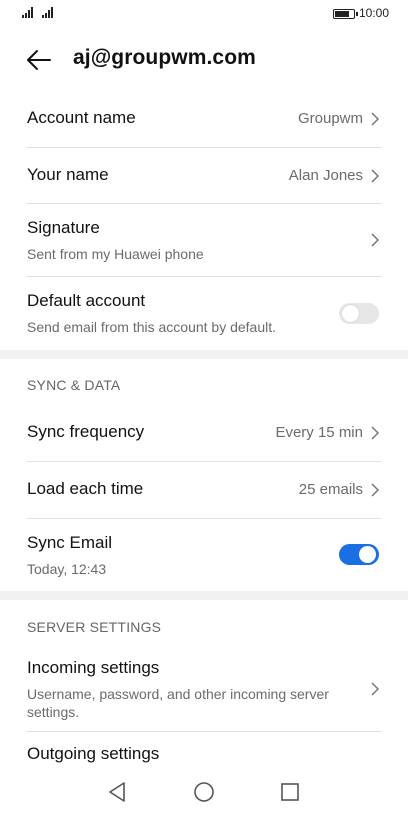 The height and width of the screenshot is (816, 408). I want to click on battery-level, so click(342, 14).